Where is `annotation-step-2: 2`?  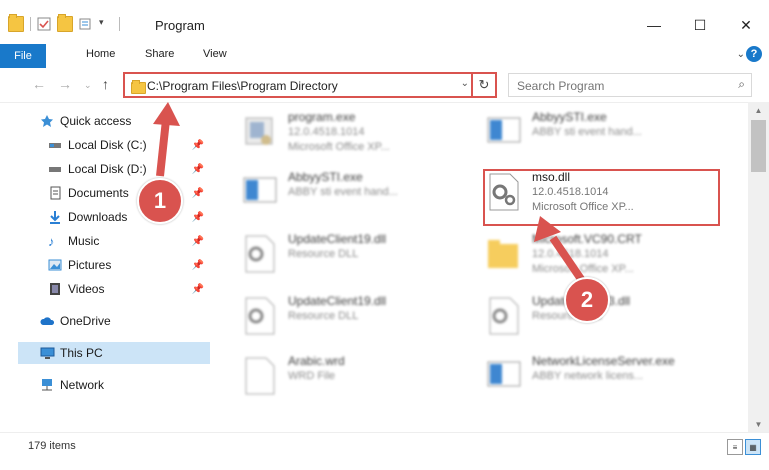 annotation-step-2: 2 is located at coordinates (587, 300).